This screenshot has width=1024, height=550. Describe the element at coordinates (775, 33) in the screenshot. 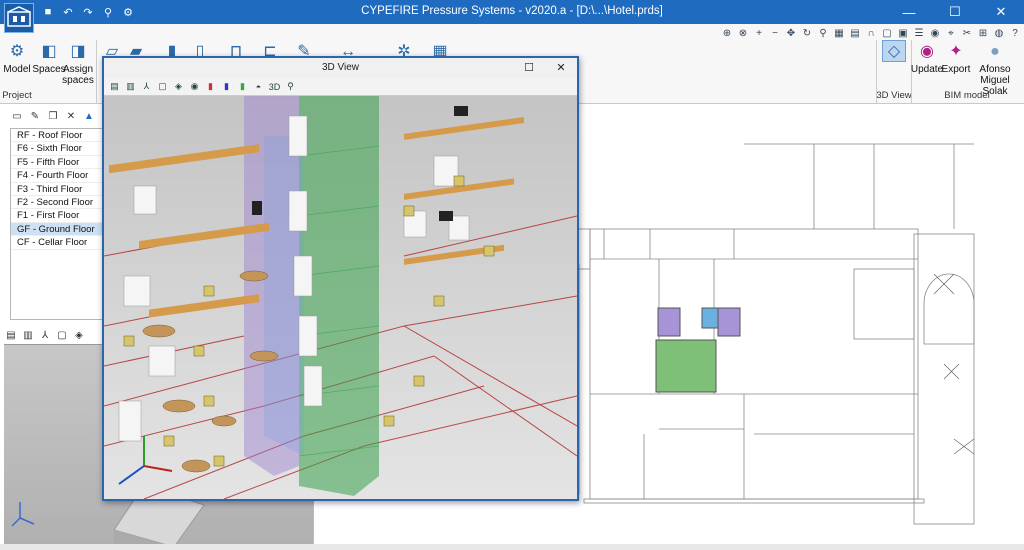

I see `zoom-out-icon: −` at that location.